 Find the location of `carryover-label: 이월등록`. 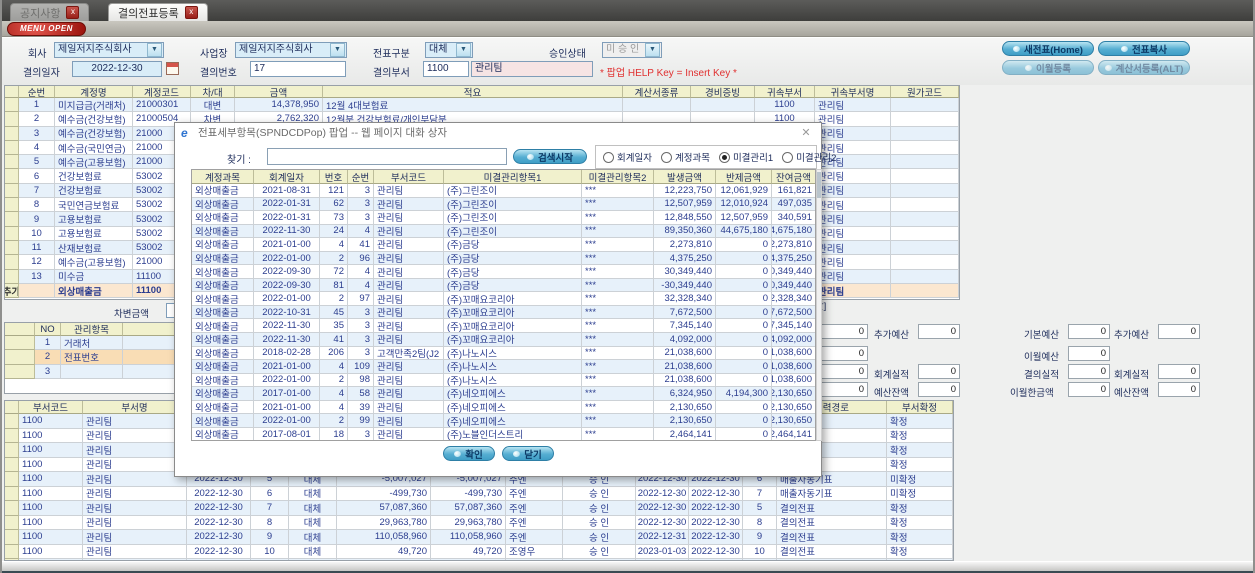

carryover-label: 이월등록 is located at coordinates (1053, 69).